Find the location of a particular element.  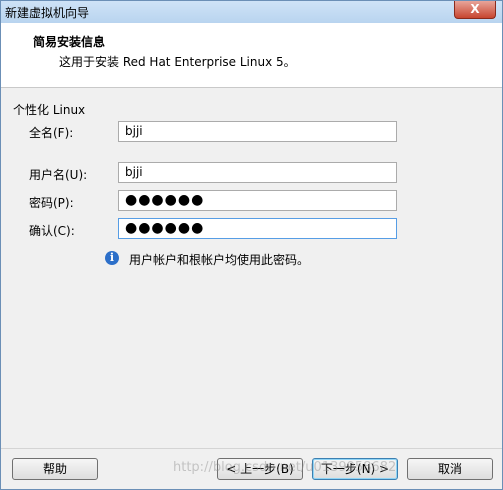

page-title: 简易安装信息 is located at coordinates (69, 42).